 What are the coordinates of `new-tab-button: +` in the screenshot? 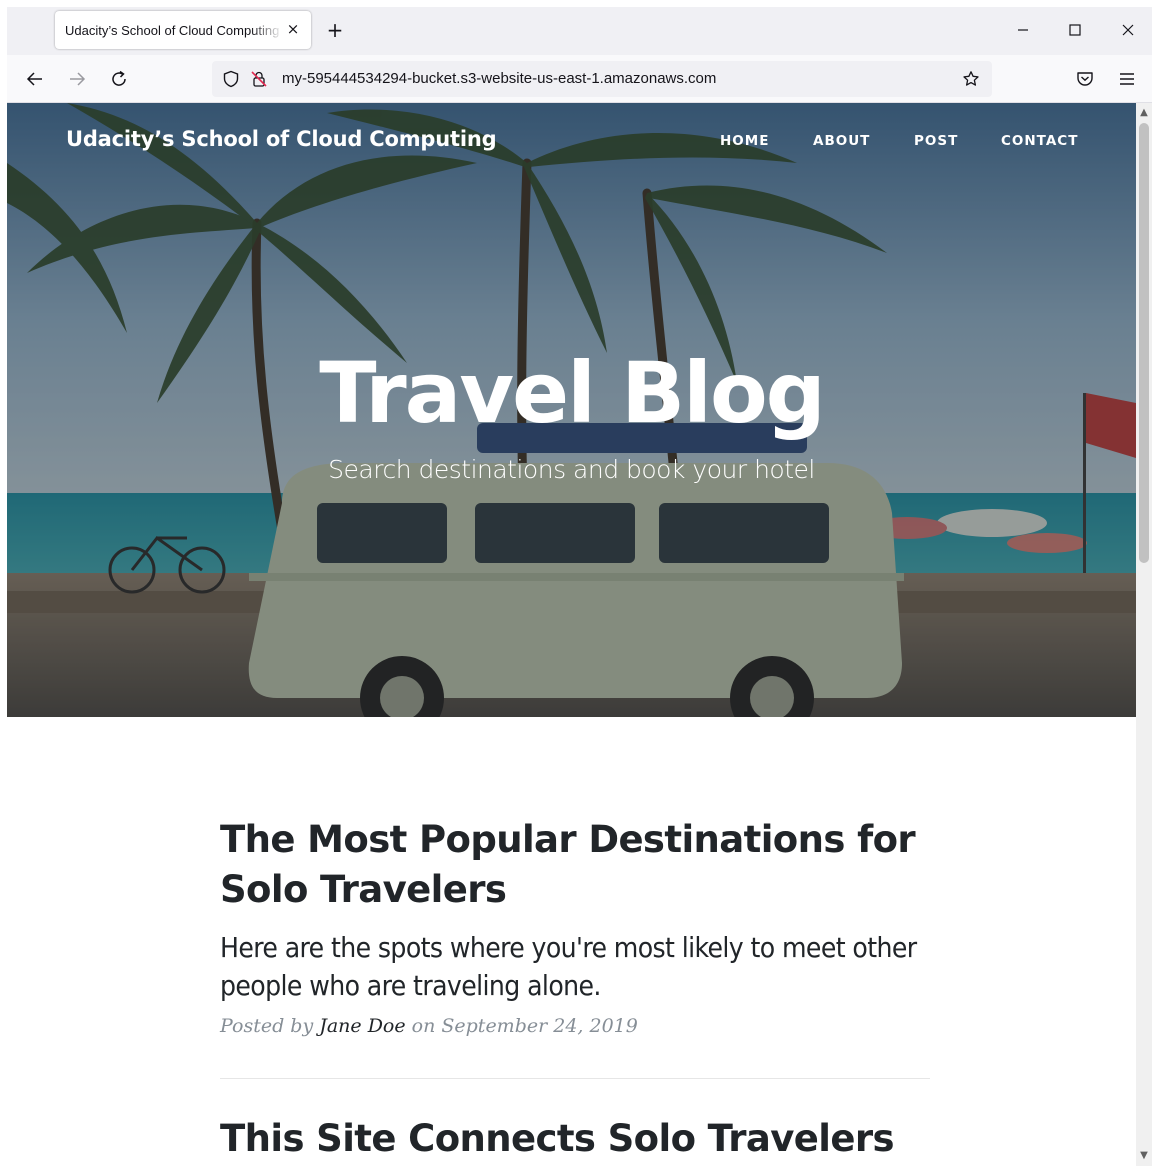 It's located at (335, 31).